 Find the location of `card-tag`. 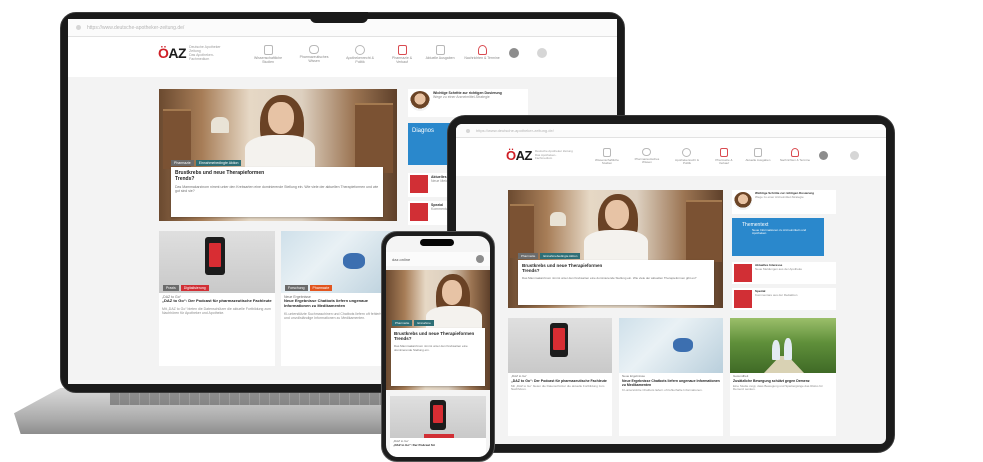

card-tag is located at coordinates (439, 436).